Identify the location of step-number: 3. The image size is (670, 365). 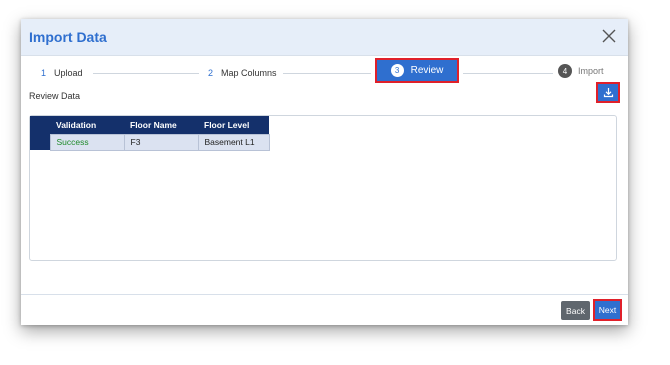
(397, 70).